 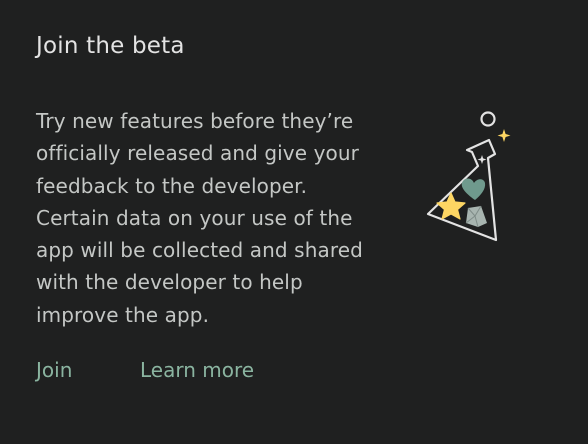 I want to click on join-button: Join, so click(x=54, y=370).